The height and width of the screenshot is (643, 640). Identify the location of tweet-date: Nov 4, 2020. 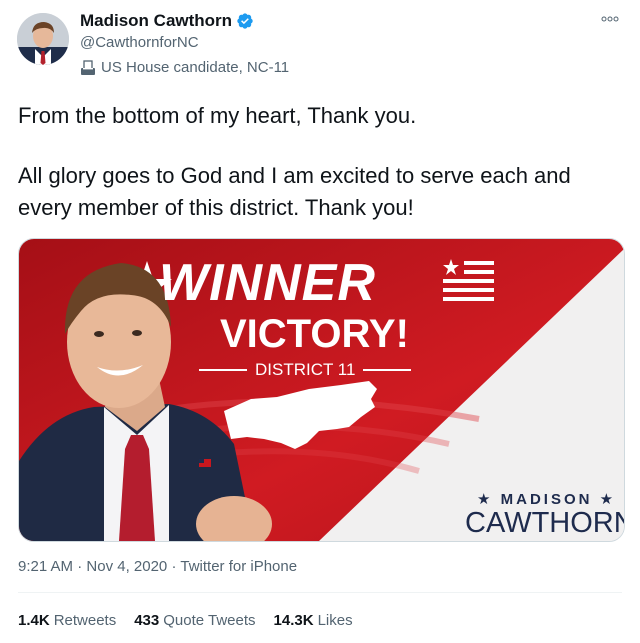
(126, 566).